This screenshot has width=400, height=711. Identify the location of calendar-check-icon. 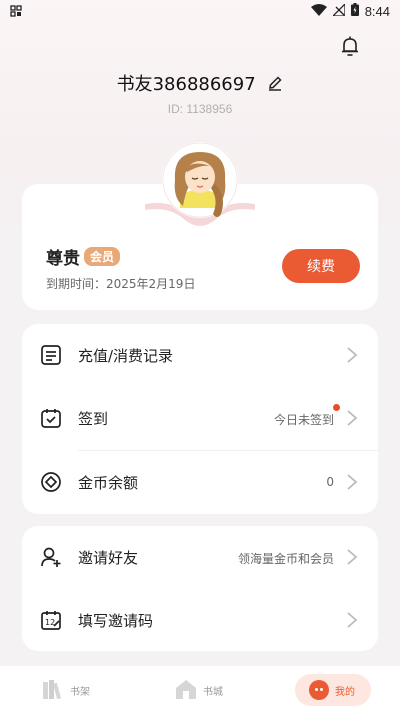
(51, 418).